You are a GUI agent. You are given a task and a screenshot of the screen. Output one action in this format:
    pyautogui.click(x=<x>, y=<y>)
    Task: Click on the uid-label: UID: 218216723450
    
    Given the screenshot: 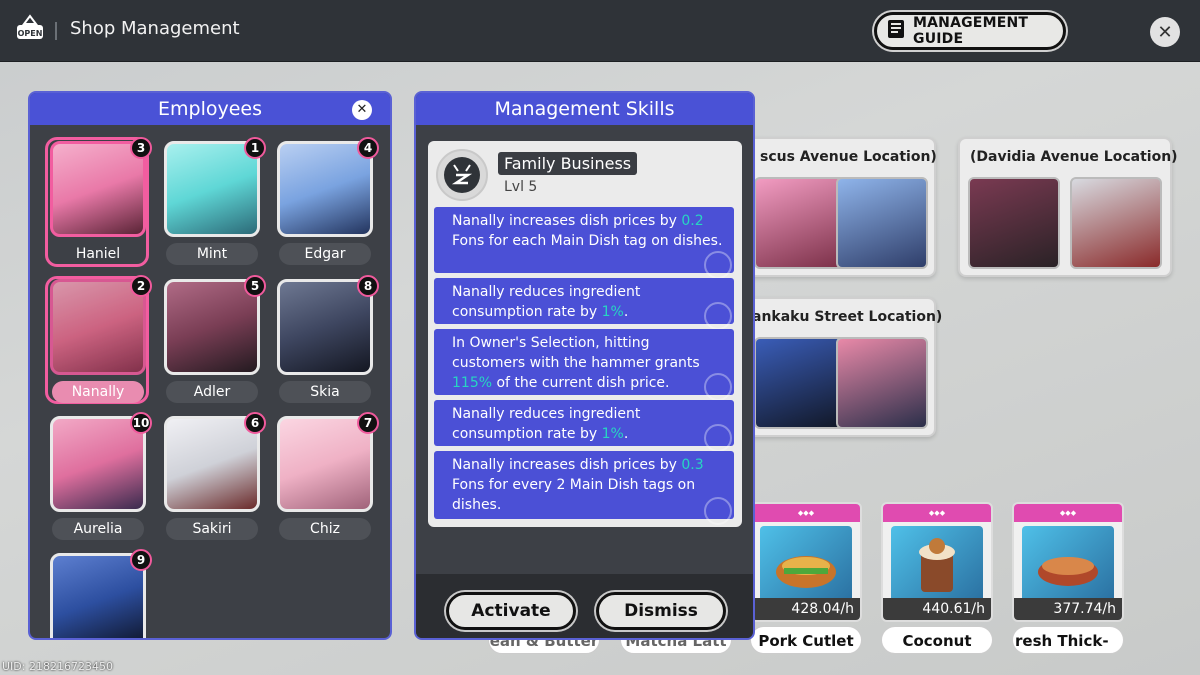 What is the action you would take?
    pyautogui.click(x=57, y=666)
    